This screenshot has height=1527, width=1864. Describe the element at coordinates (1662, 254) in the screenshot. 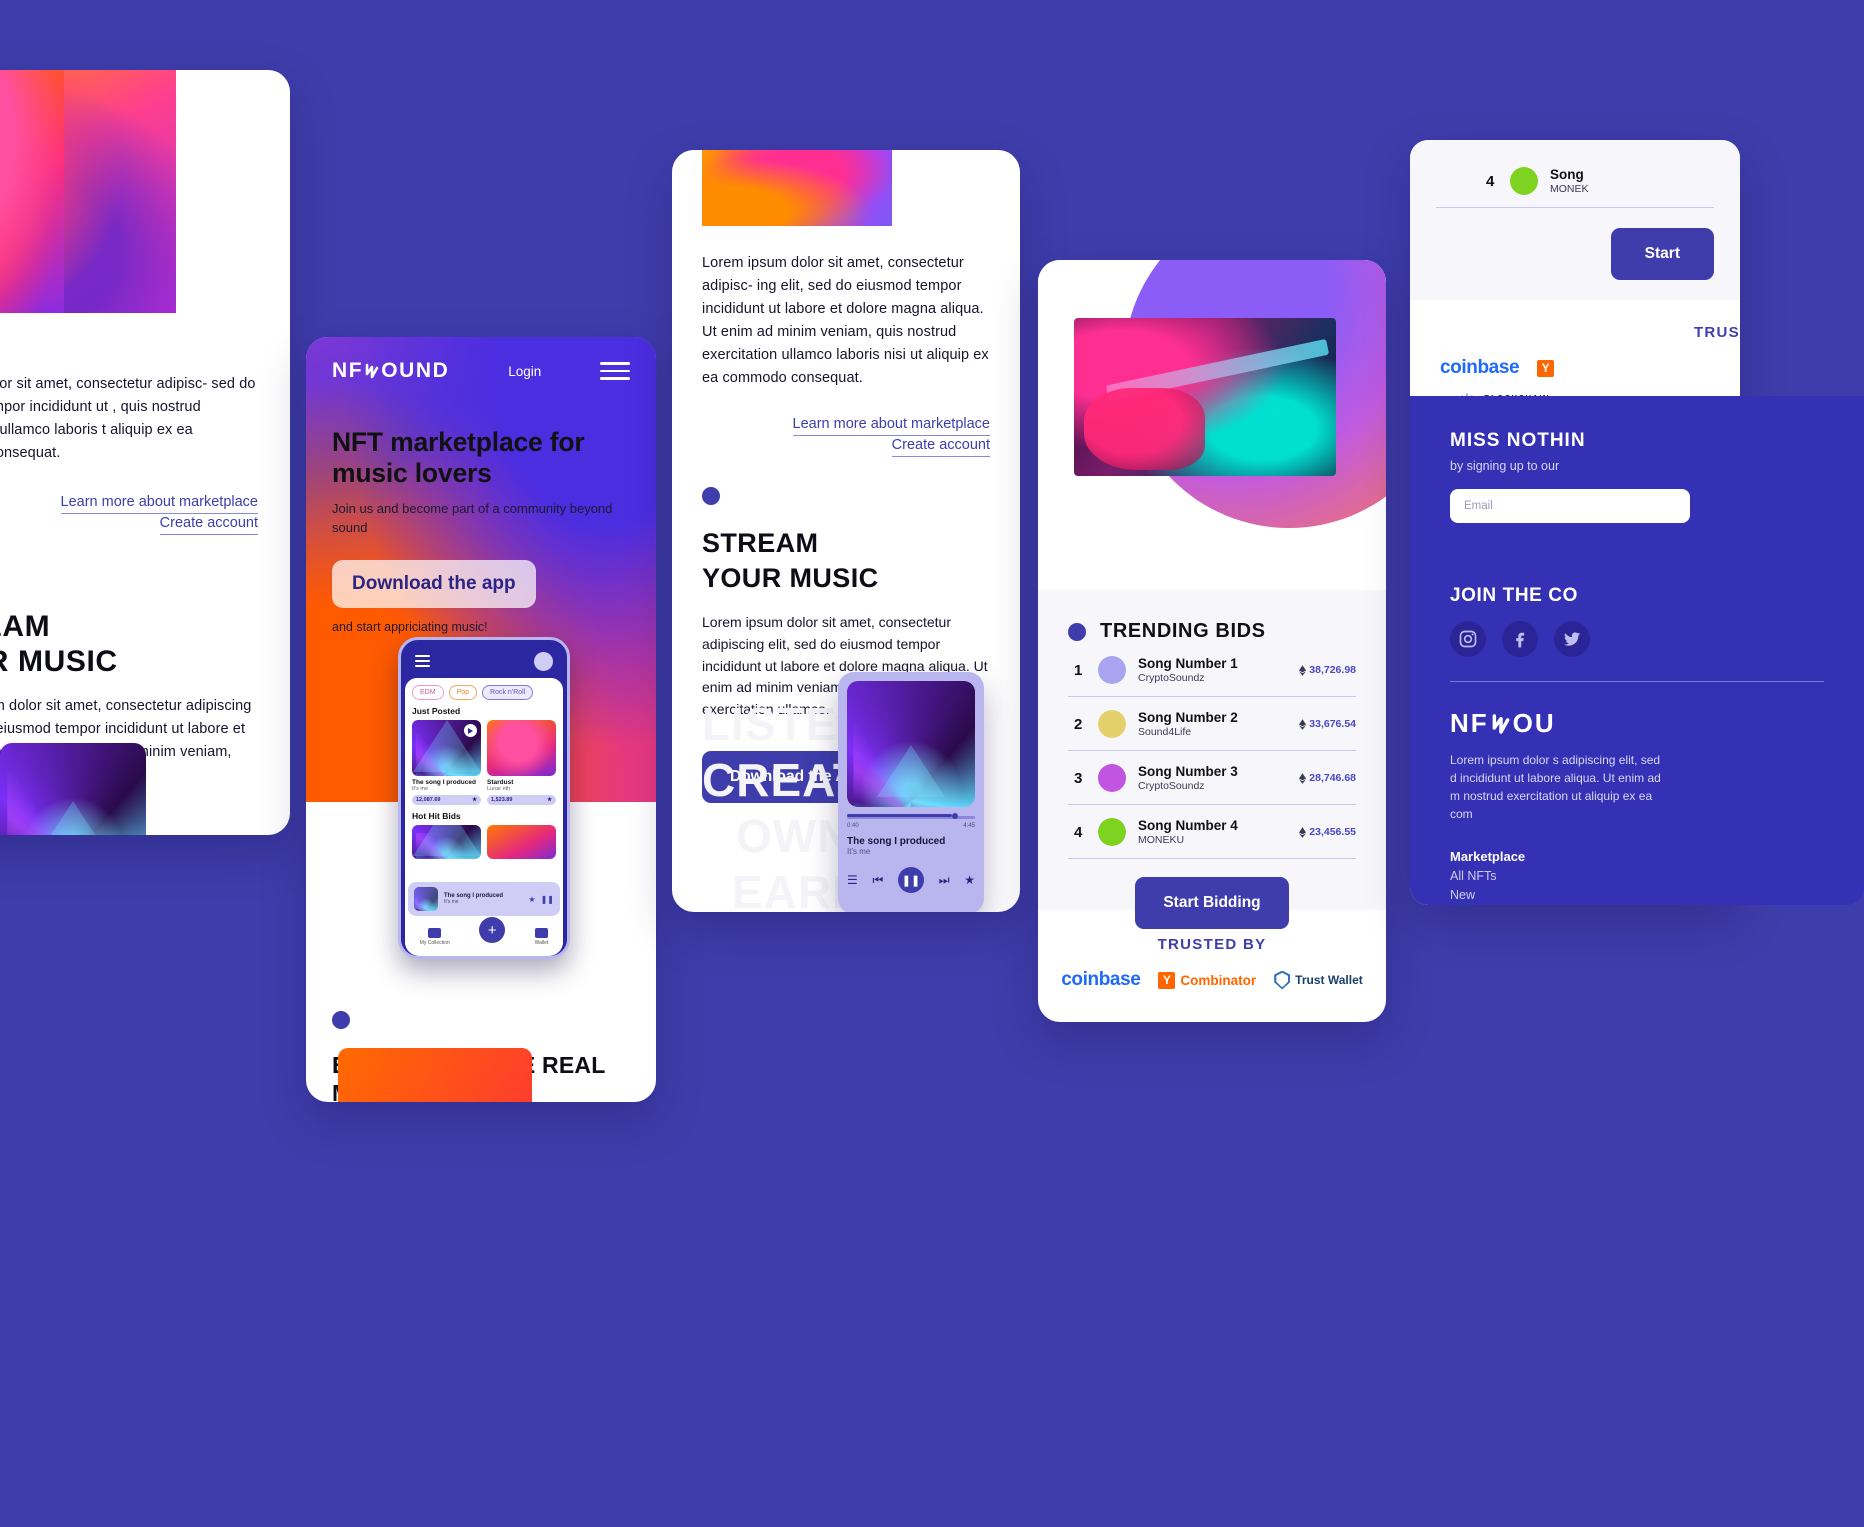

I see `start-bidding-button-2: Start` at that location.